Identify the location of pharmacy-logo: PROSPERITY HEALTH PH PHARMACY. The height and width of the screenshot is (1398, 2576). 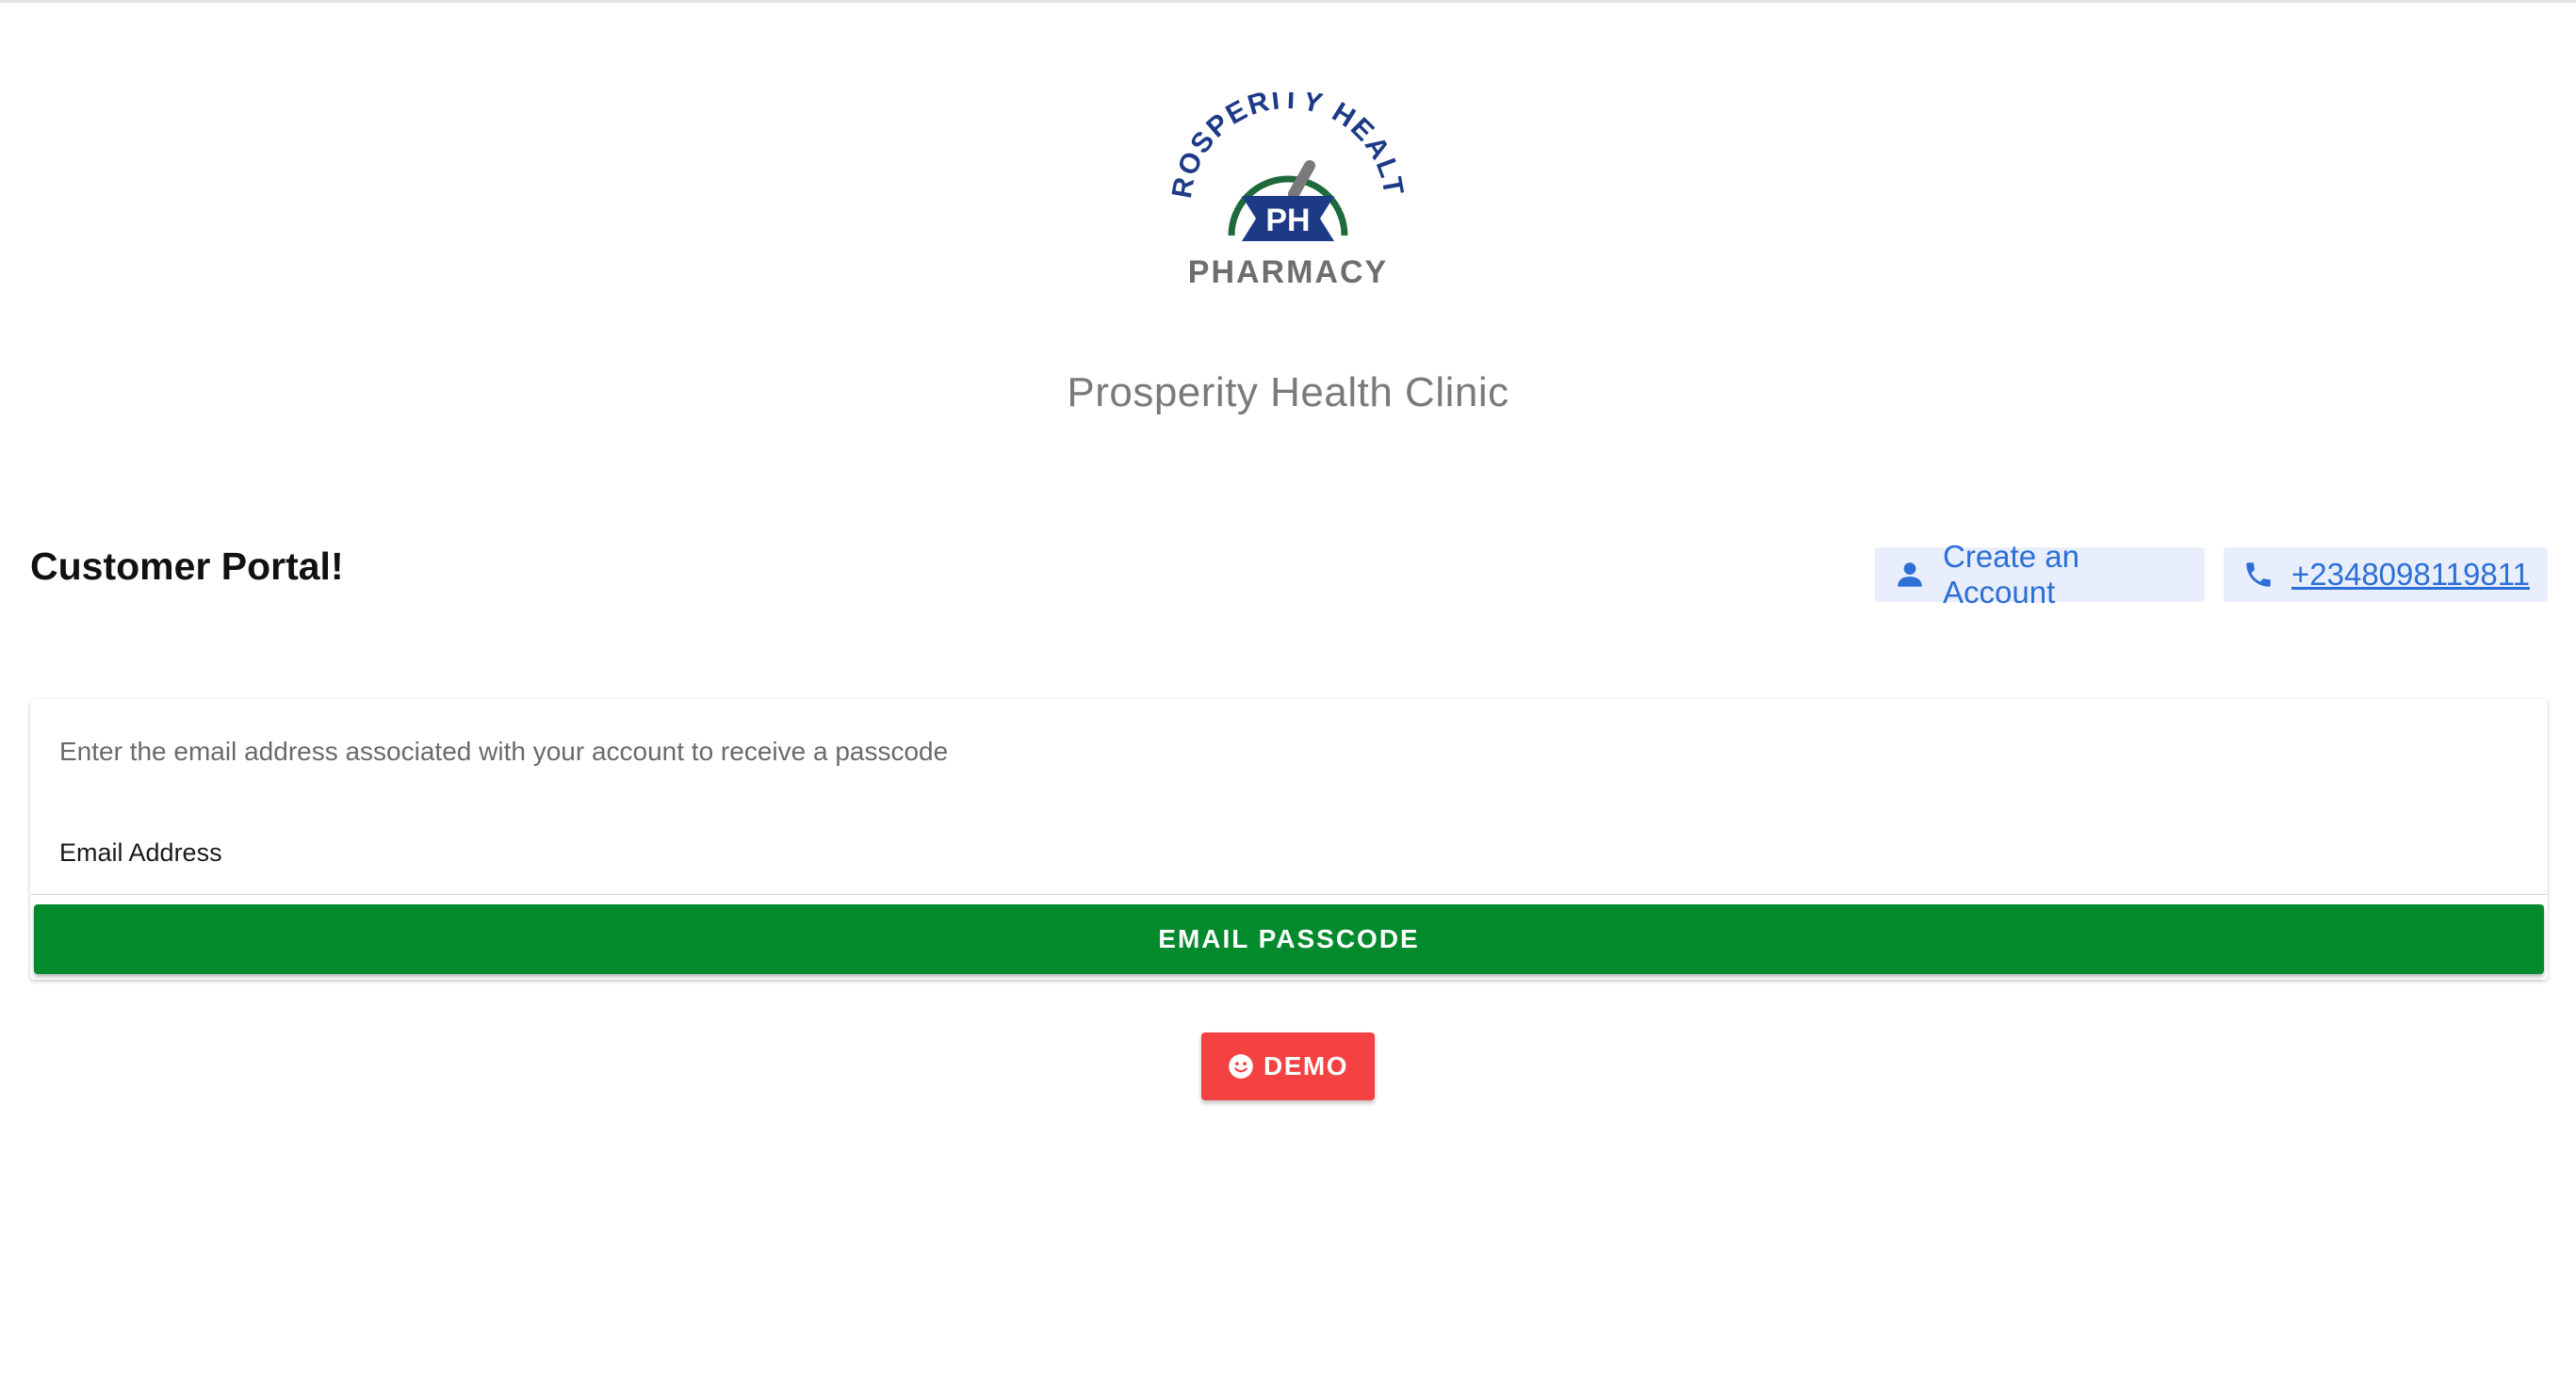
(1288, 191).